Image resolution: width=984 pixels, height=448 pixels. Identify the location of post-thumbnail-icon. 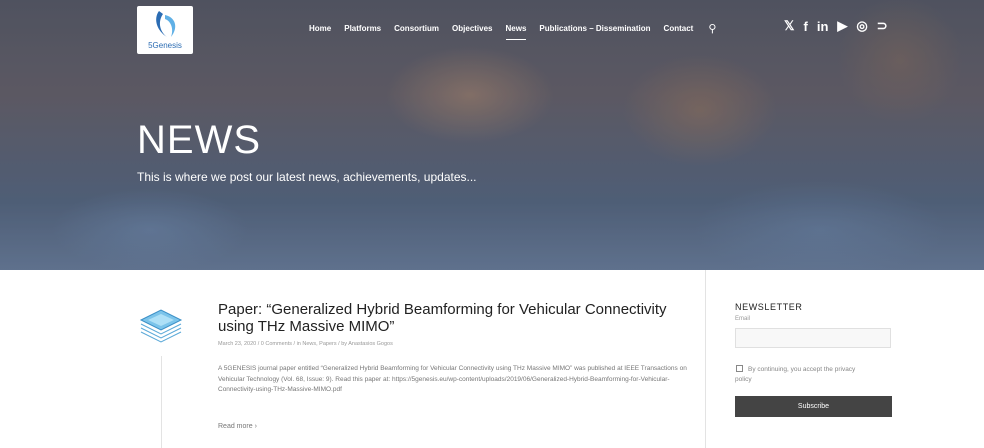
(161, 327).